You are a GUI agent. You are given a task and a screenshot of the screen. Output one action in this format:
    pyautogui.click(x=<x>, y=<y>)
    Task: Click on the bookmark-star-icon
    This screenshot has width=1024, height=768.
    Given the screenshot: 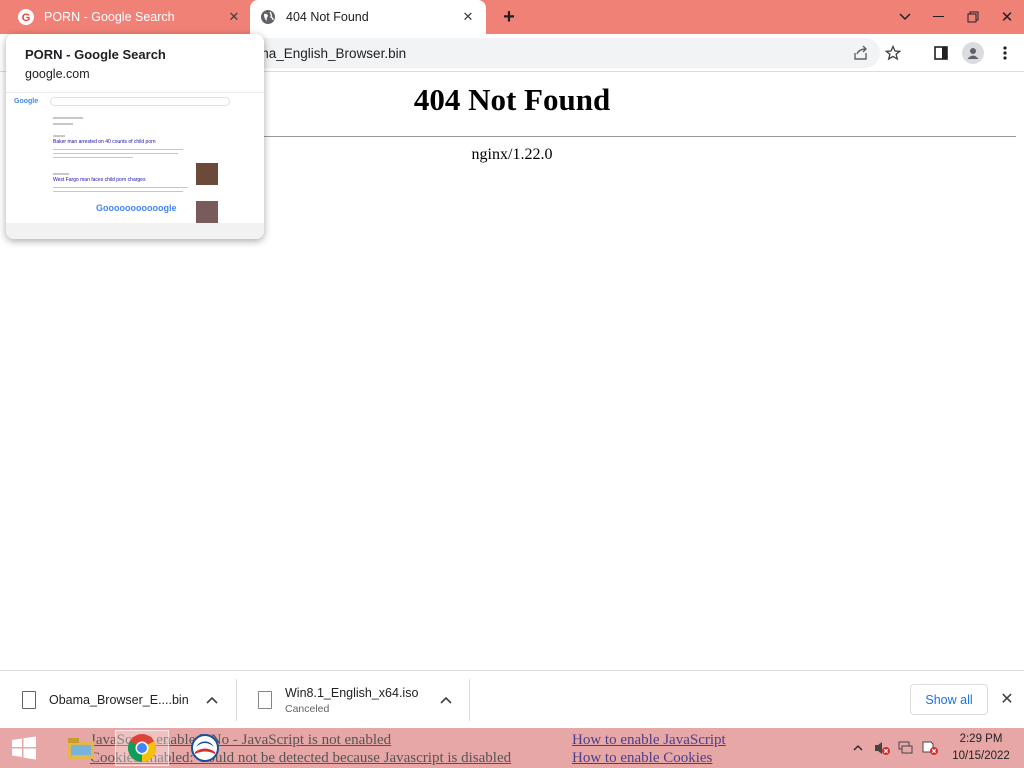 What is the action you would take?
    pyautogui.click(x=893, y=53)
    